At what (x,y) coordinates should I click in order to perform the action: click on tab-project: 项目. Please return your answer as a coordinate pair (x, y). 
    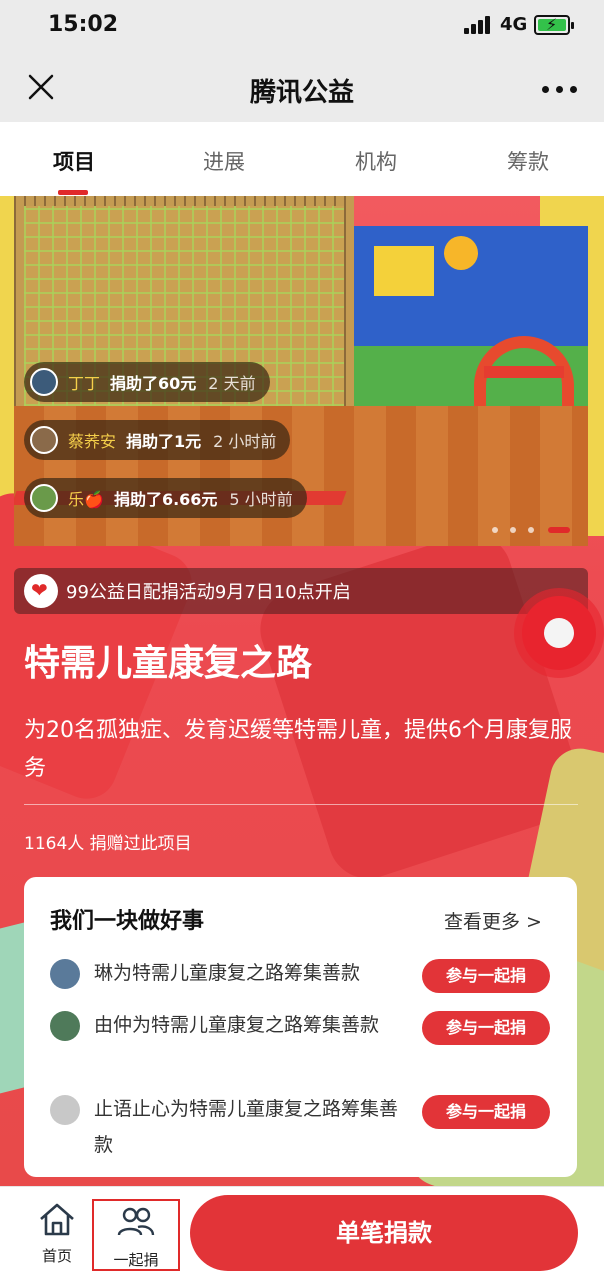
    Looking at the image, I should click on (74, 161).